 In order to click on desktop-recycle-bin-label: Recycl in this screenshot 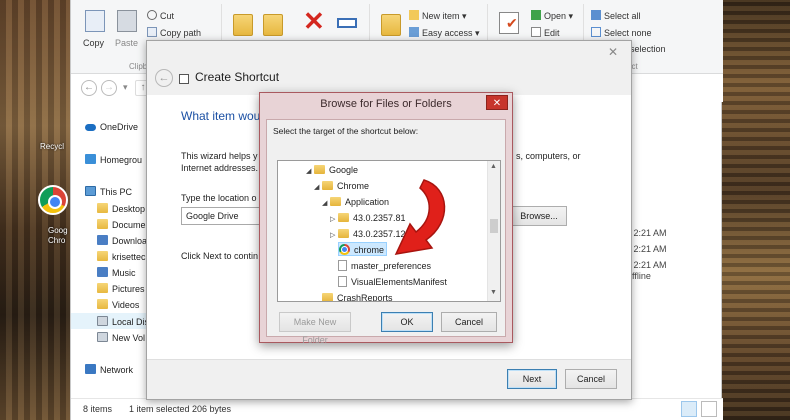, I will do `click(52, 146)`.